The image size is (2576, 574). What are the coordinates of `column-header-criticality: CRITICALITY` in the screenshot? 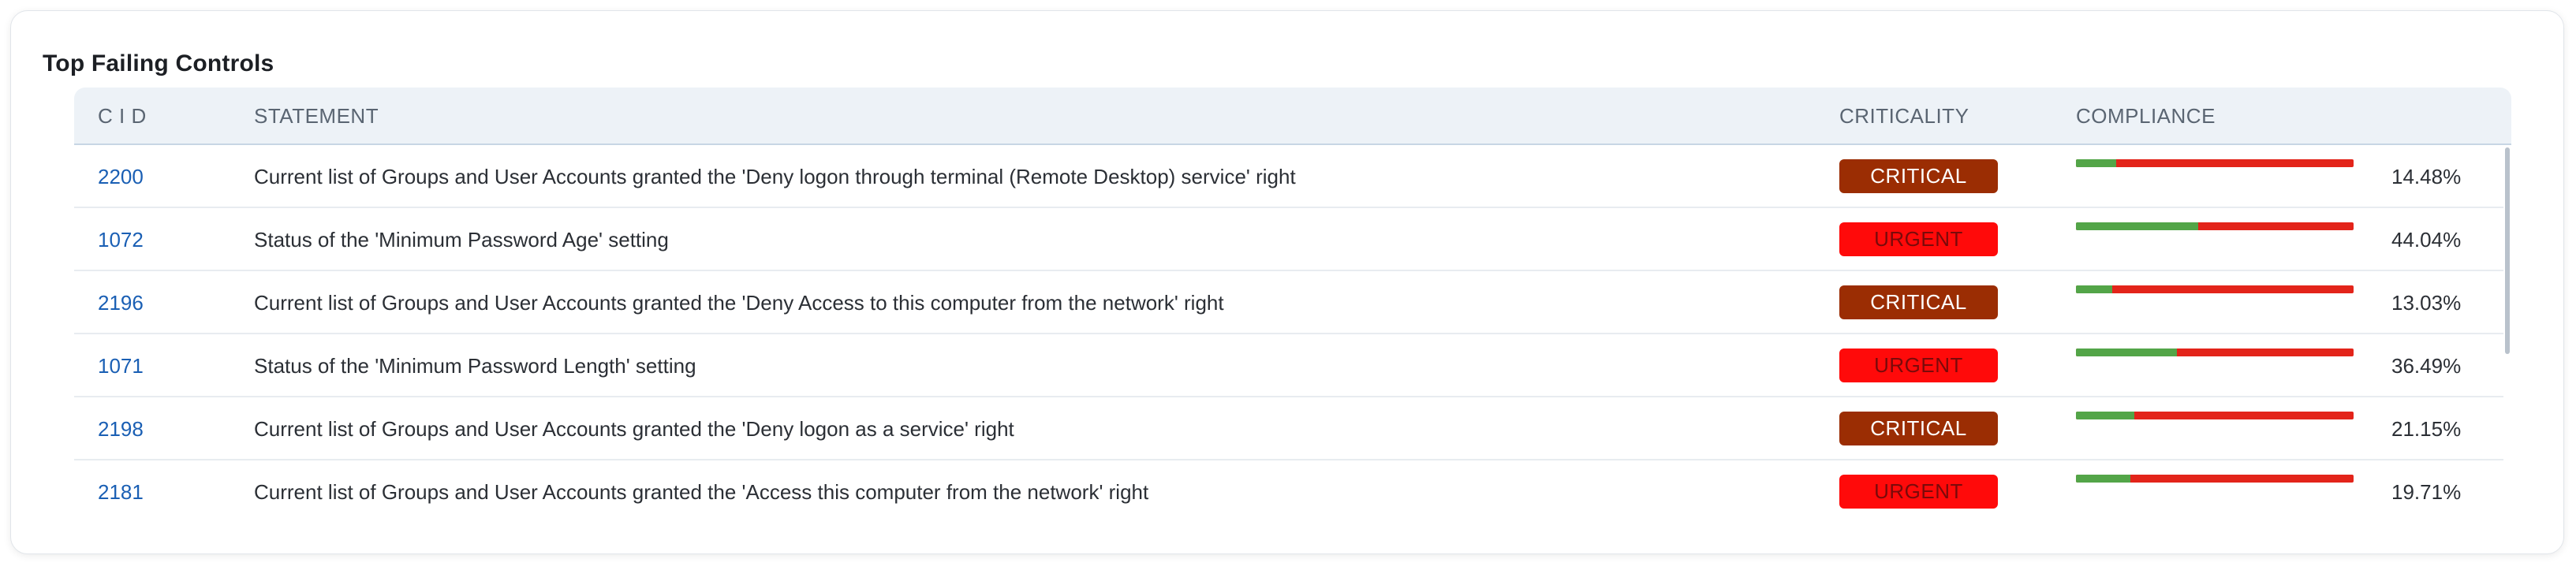 It's located at (1904, 116).